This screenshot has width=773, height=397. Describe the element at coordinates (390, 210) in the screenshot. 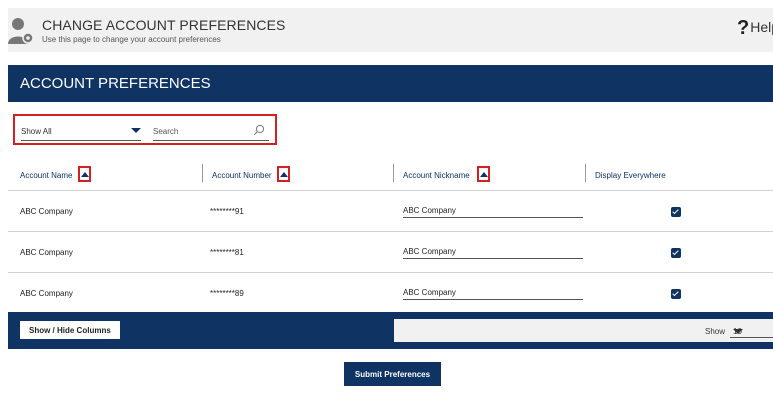

I see `table-row: ABC Company ********91 ABC Company` at that location.